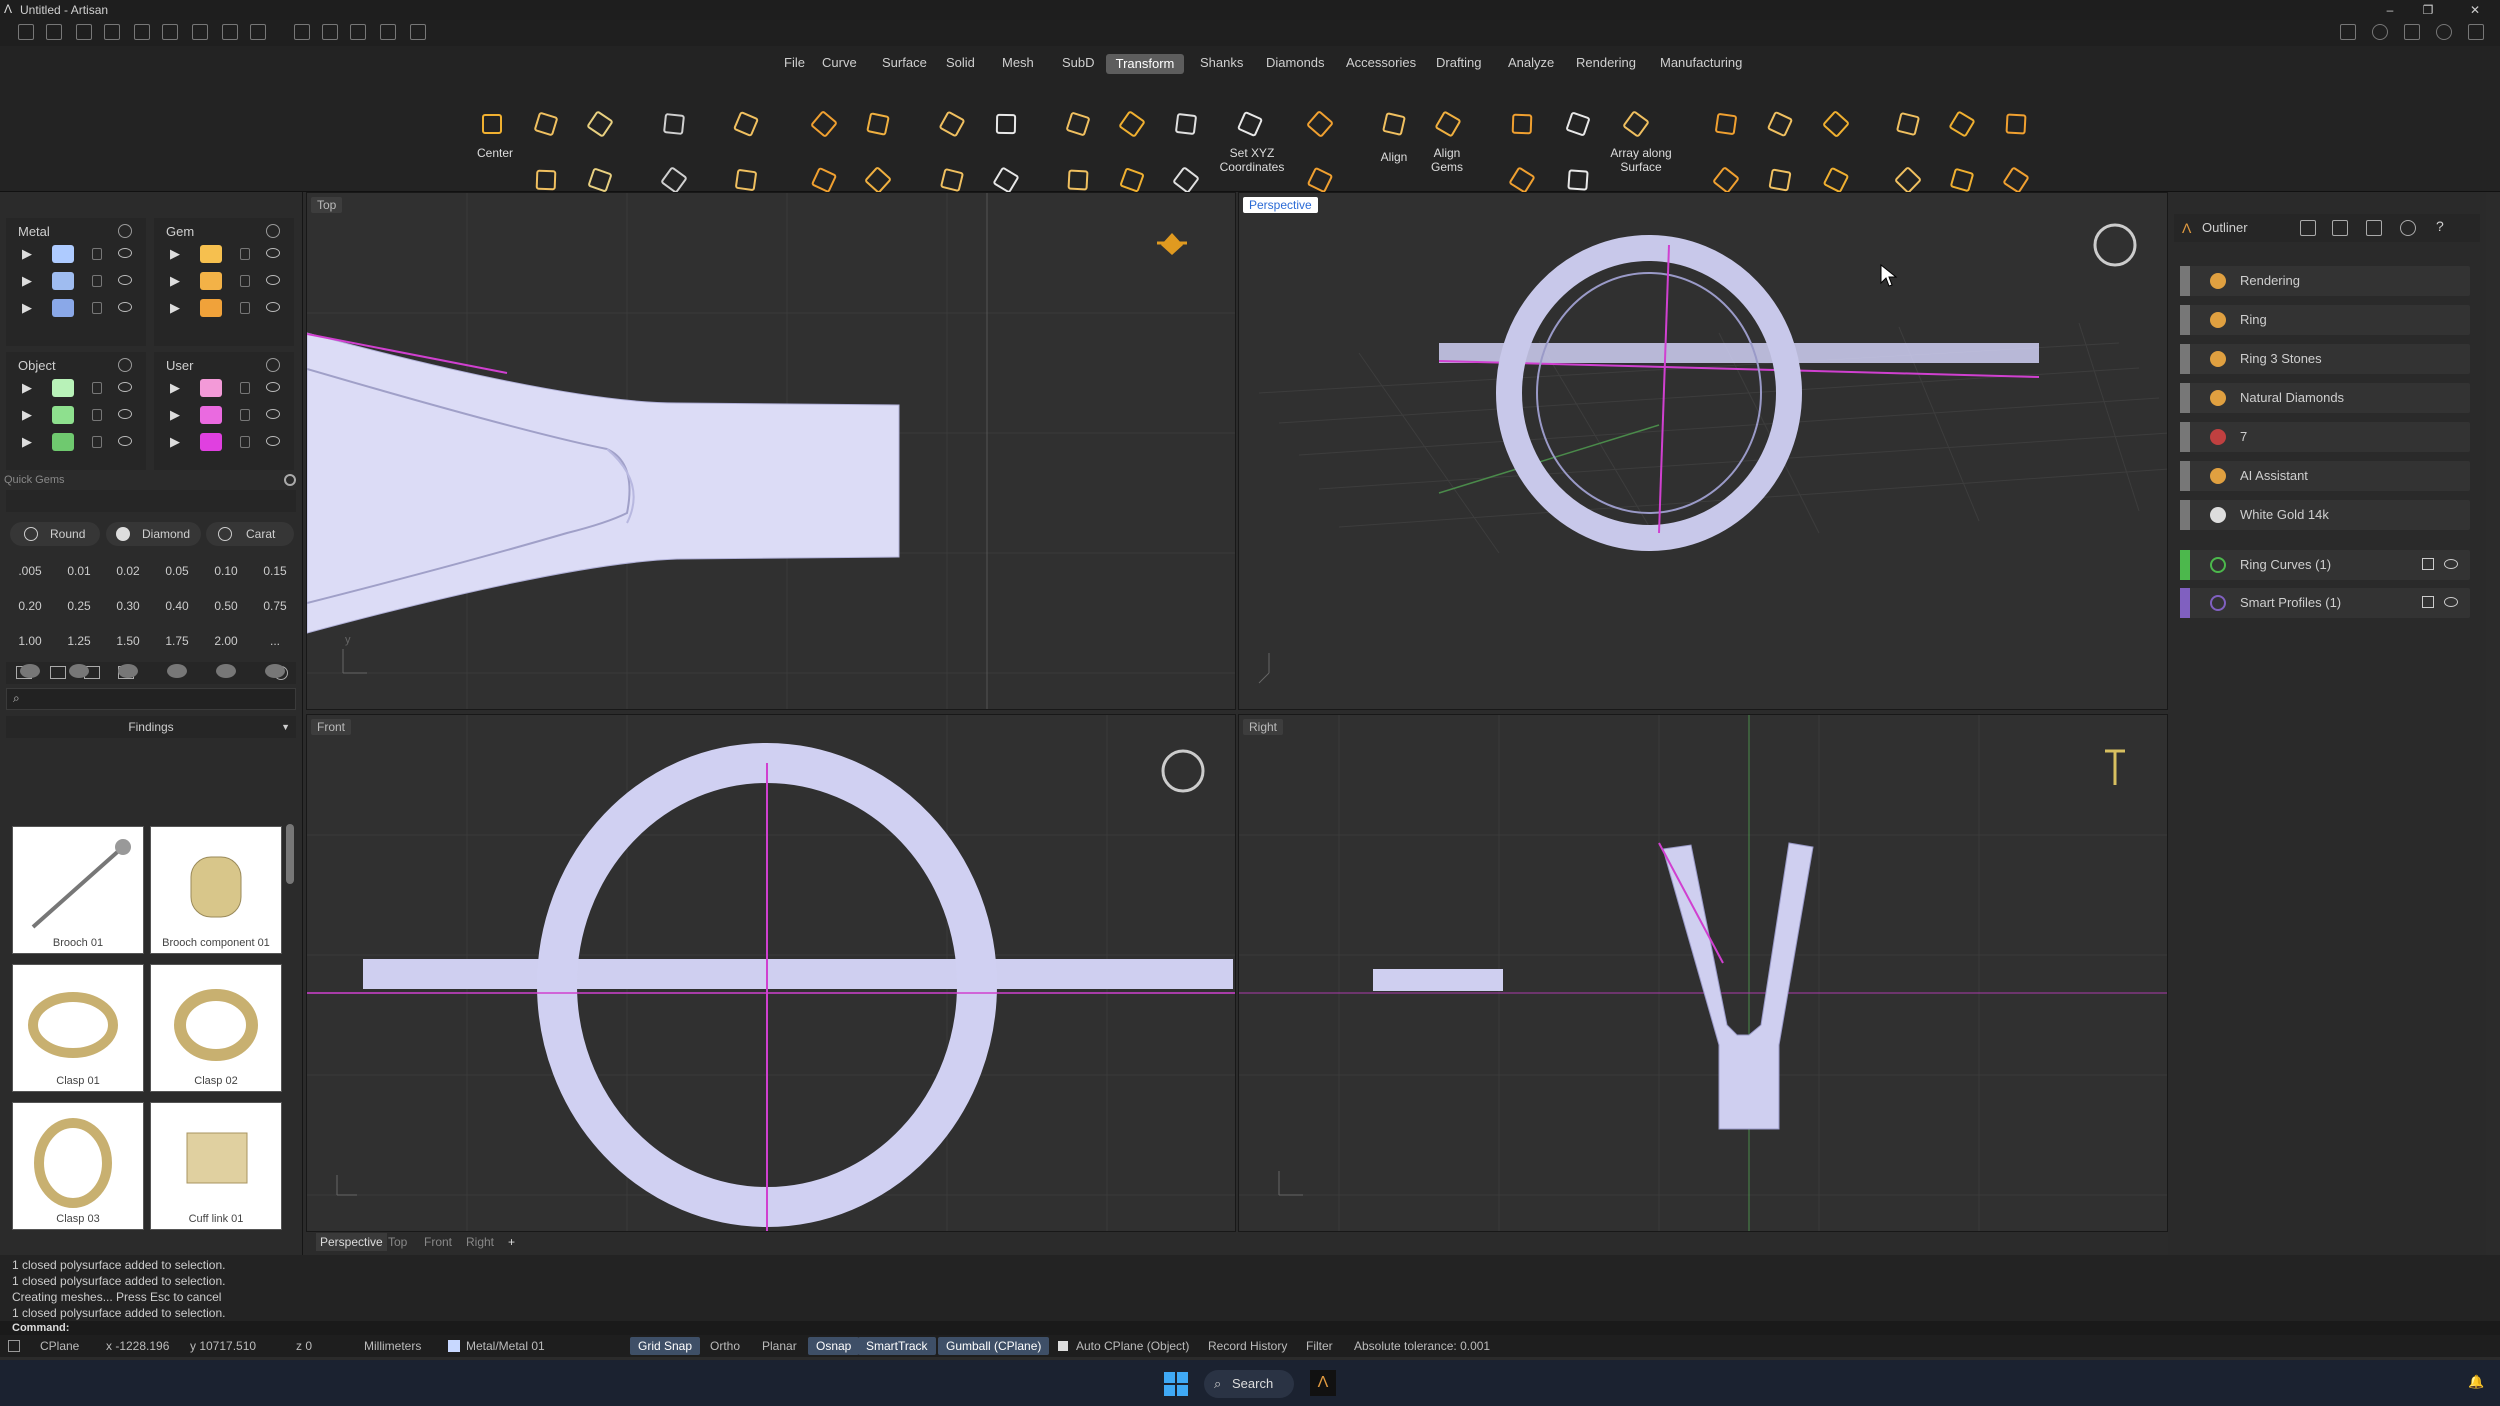 This screenshot has height=1406, width=2500. I want to click on pan-icon, so click(388, 32).